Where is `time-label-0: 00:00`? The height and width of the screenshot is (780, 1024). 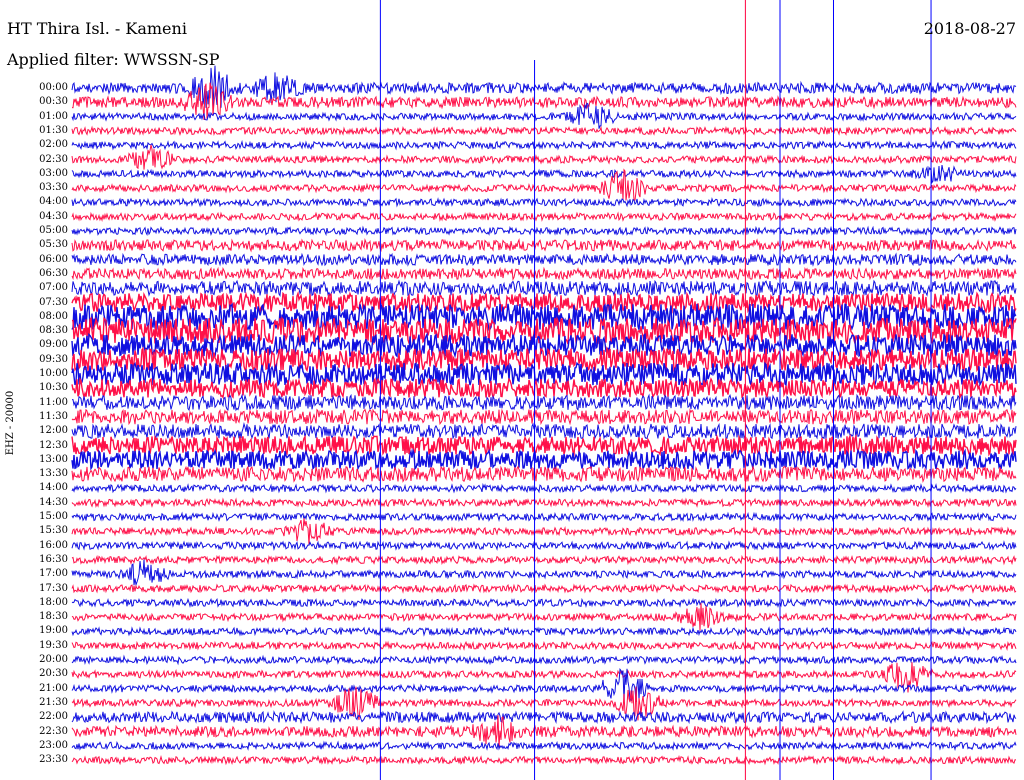 time-label-0: 00:00 is located at coordinates (53, 87).